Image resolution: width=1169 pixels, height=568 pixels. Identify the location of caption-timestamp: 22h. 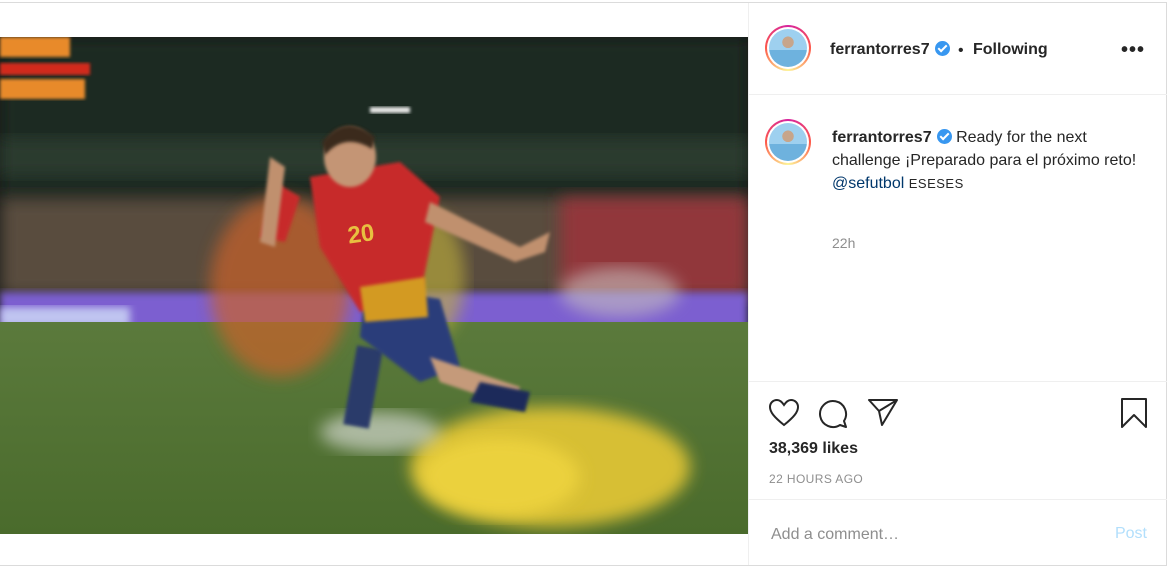
(843, 243).